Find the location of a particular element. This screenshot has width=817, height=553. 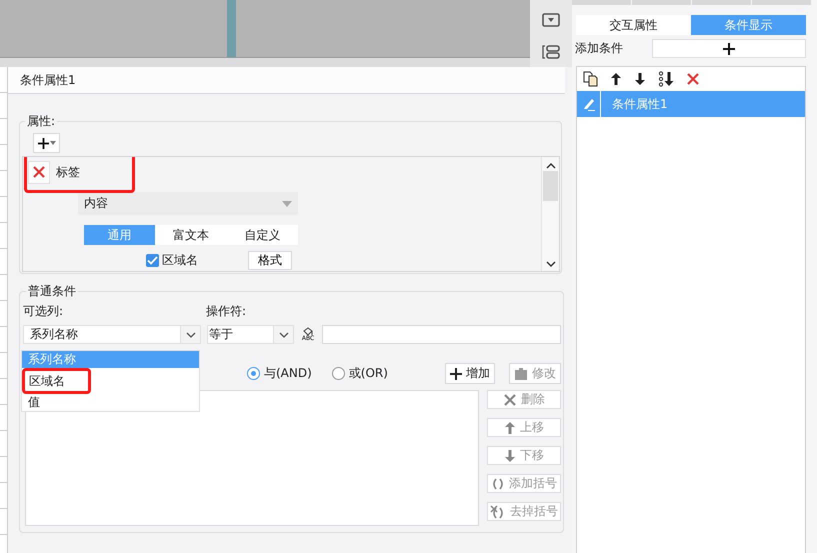

add-button: 增加 is located at coordinates (470, 373).